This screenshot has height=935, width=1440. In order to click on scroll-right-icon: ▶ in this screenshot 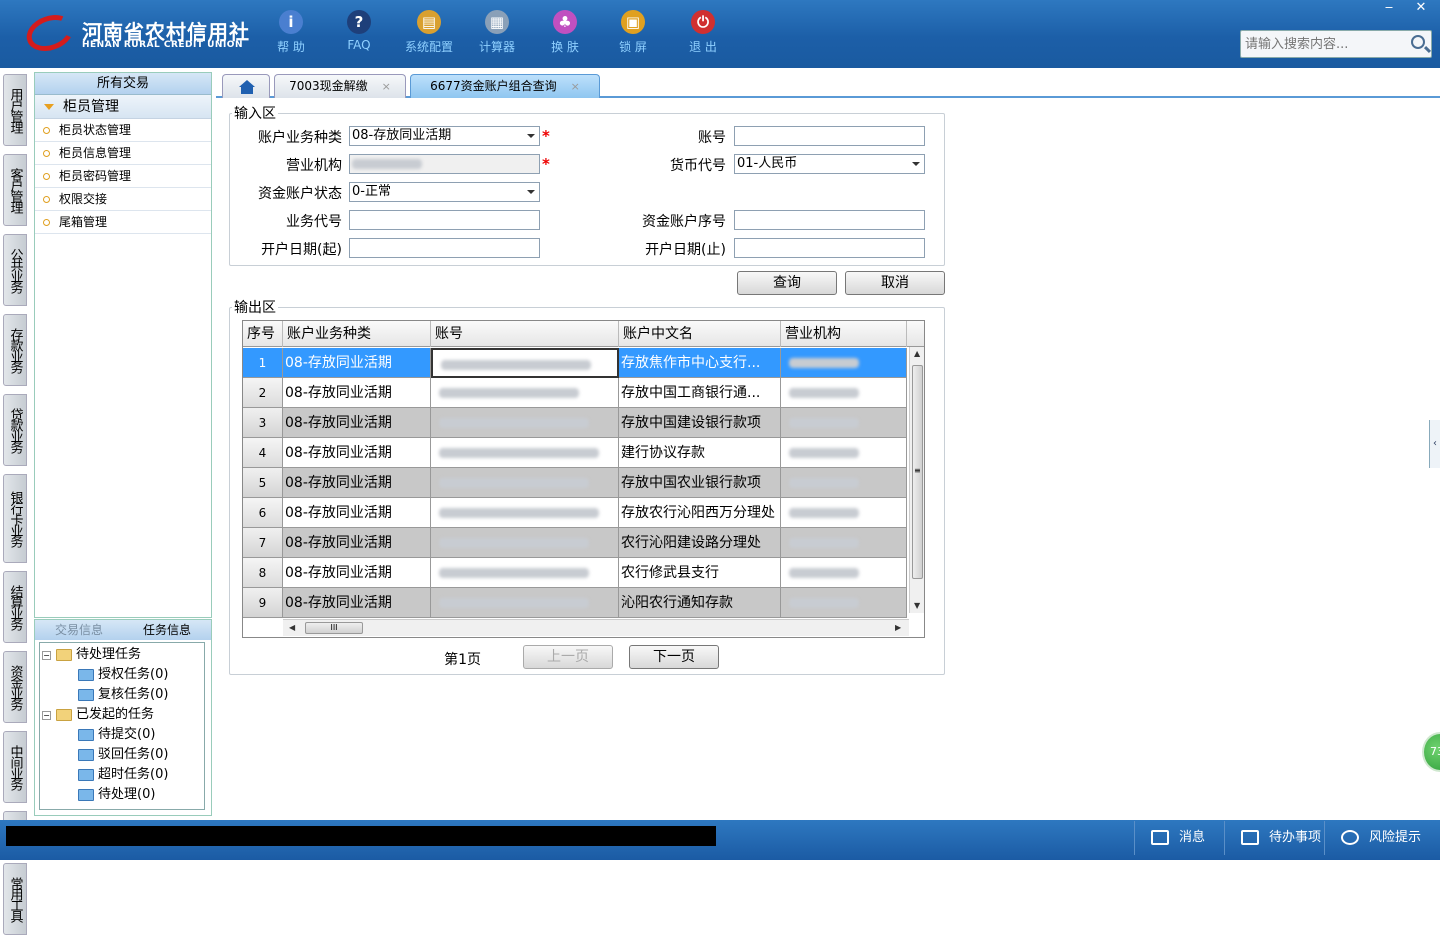, I will do `click(898, 627)`.